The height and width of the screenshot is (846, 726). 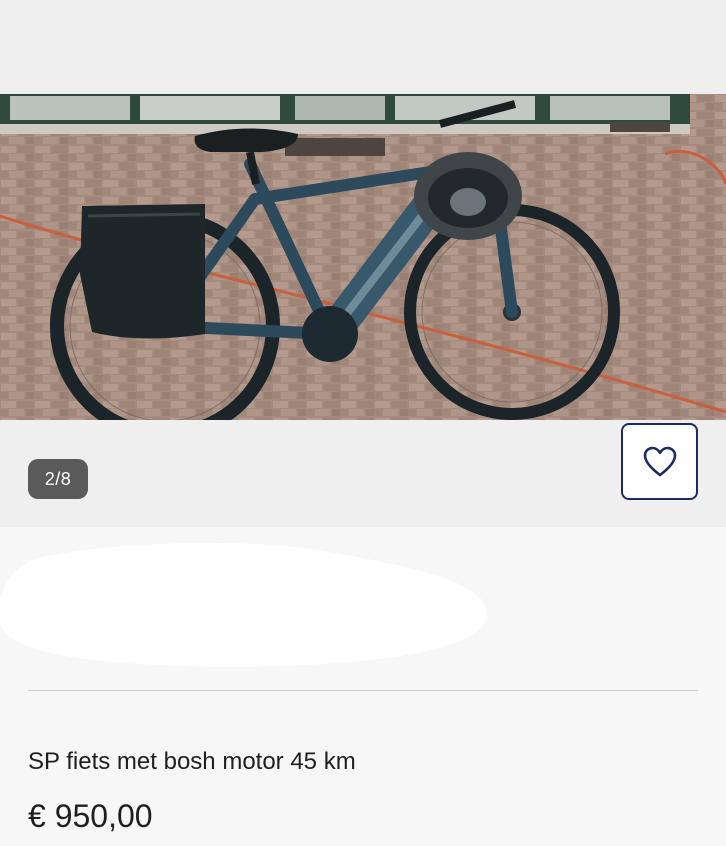 What do you see at coordinates (243, 604) in the screenshot?
I see `redacted-area` at bounding box center [243, 604].